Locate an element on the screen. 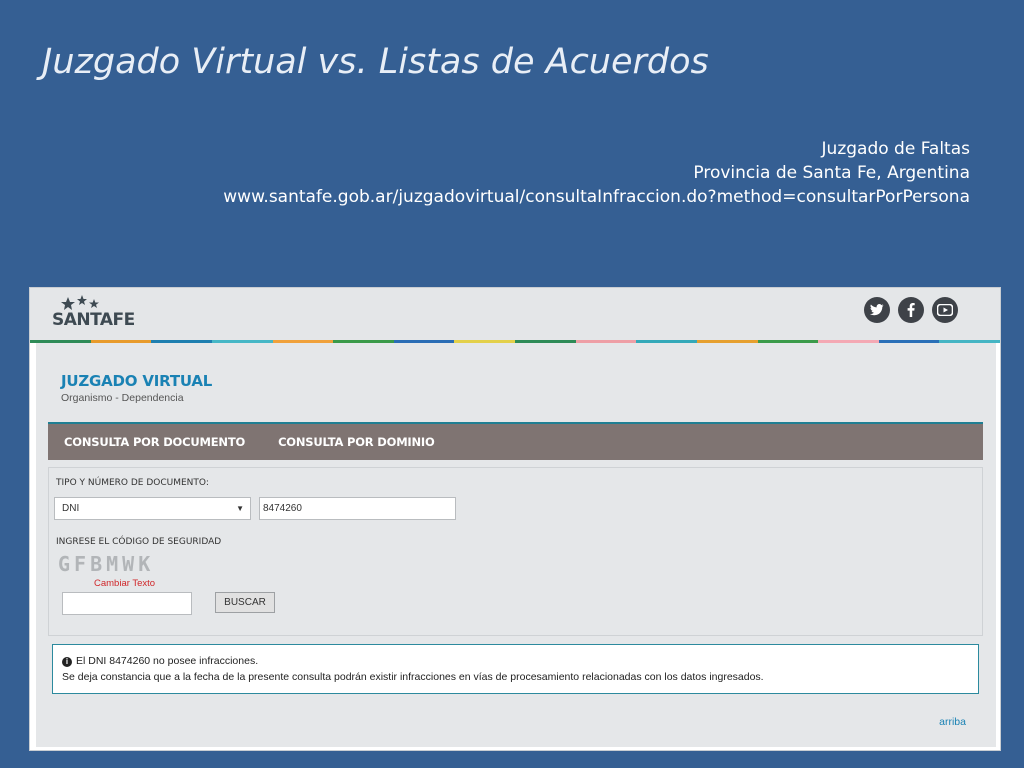 This screenshot has width=1024, height=768. page-subtitle: Organismo - Dependencia is located at coordinates (122, 398).